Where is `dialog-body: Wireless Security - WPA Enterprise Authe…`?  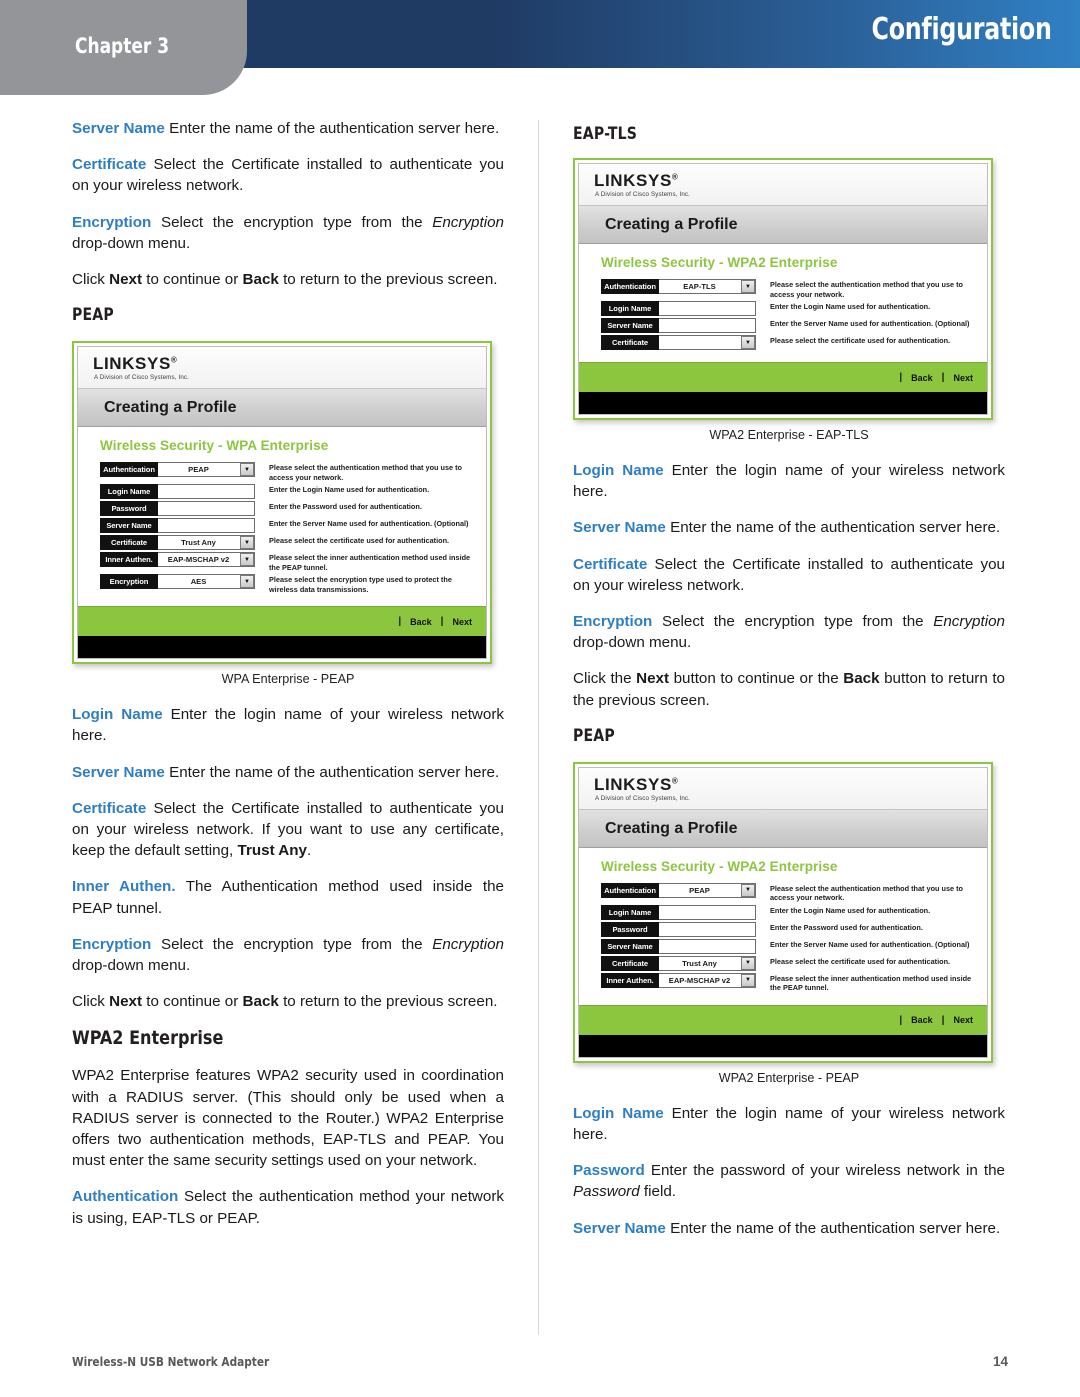 dialog-body: Wireless Security - WPA Enterprise Authe… is located at coordinates (282, 517).